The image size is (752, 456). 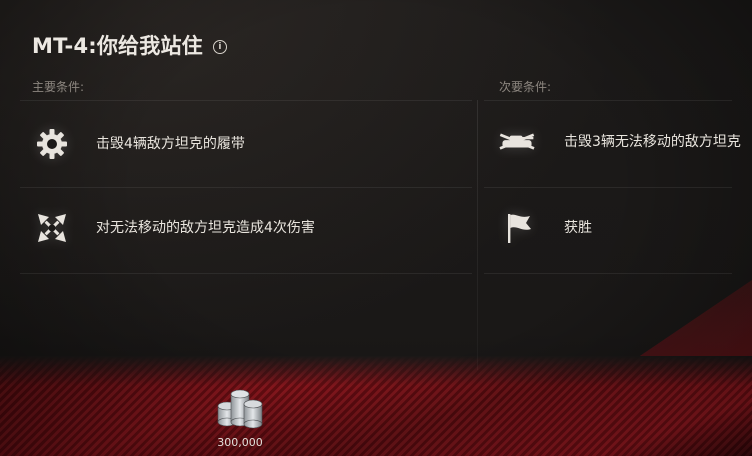 I want to click on secondary-condition-1: 击毁3辆无法移动的敌方坦克, so click(x=620, y=142).